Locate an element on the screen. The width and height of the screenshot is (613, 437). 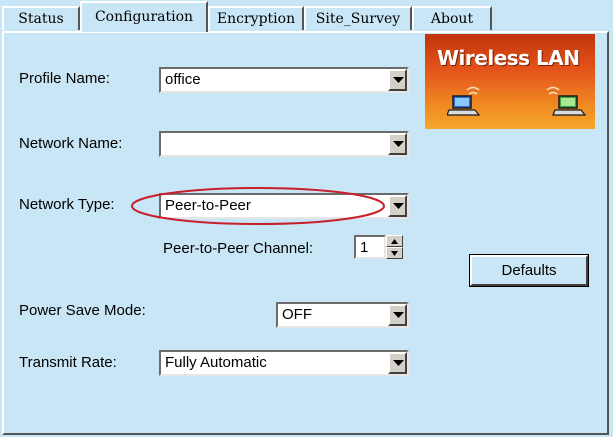
profile-name-label: Profile Name: is located at coordinates (64, 78).